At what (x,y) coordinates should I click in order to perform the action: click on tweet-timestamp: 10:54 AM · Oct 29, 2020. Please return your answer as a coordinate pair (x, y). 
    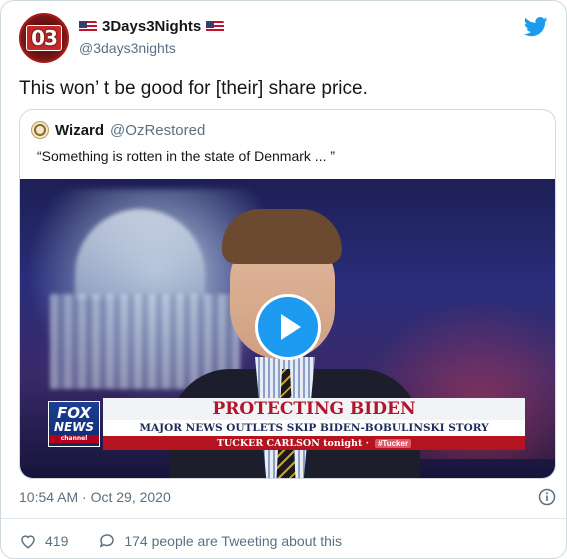
    Looking at the image, I should click on (95, 497).